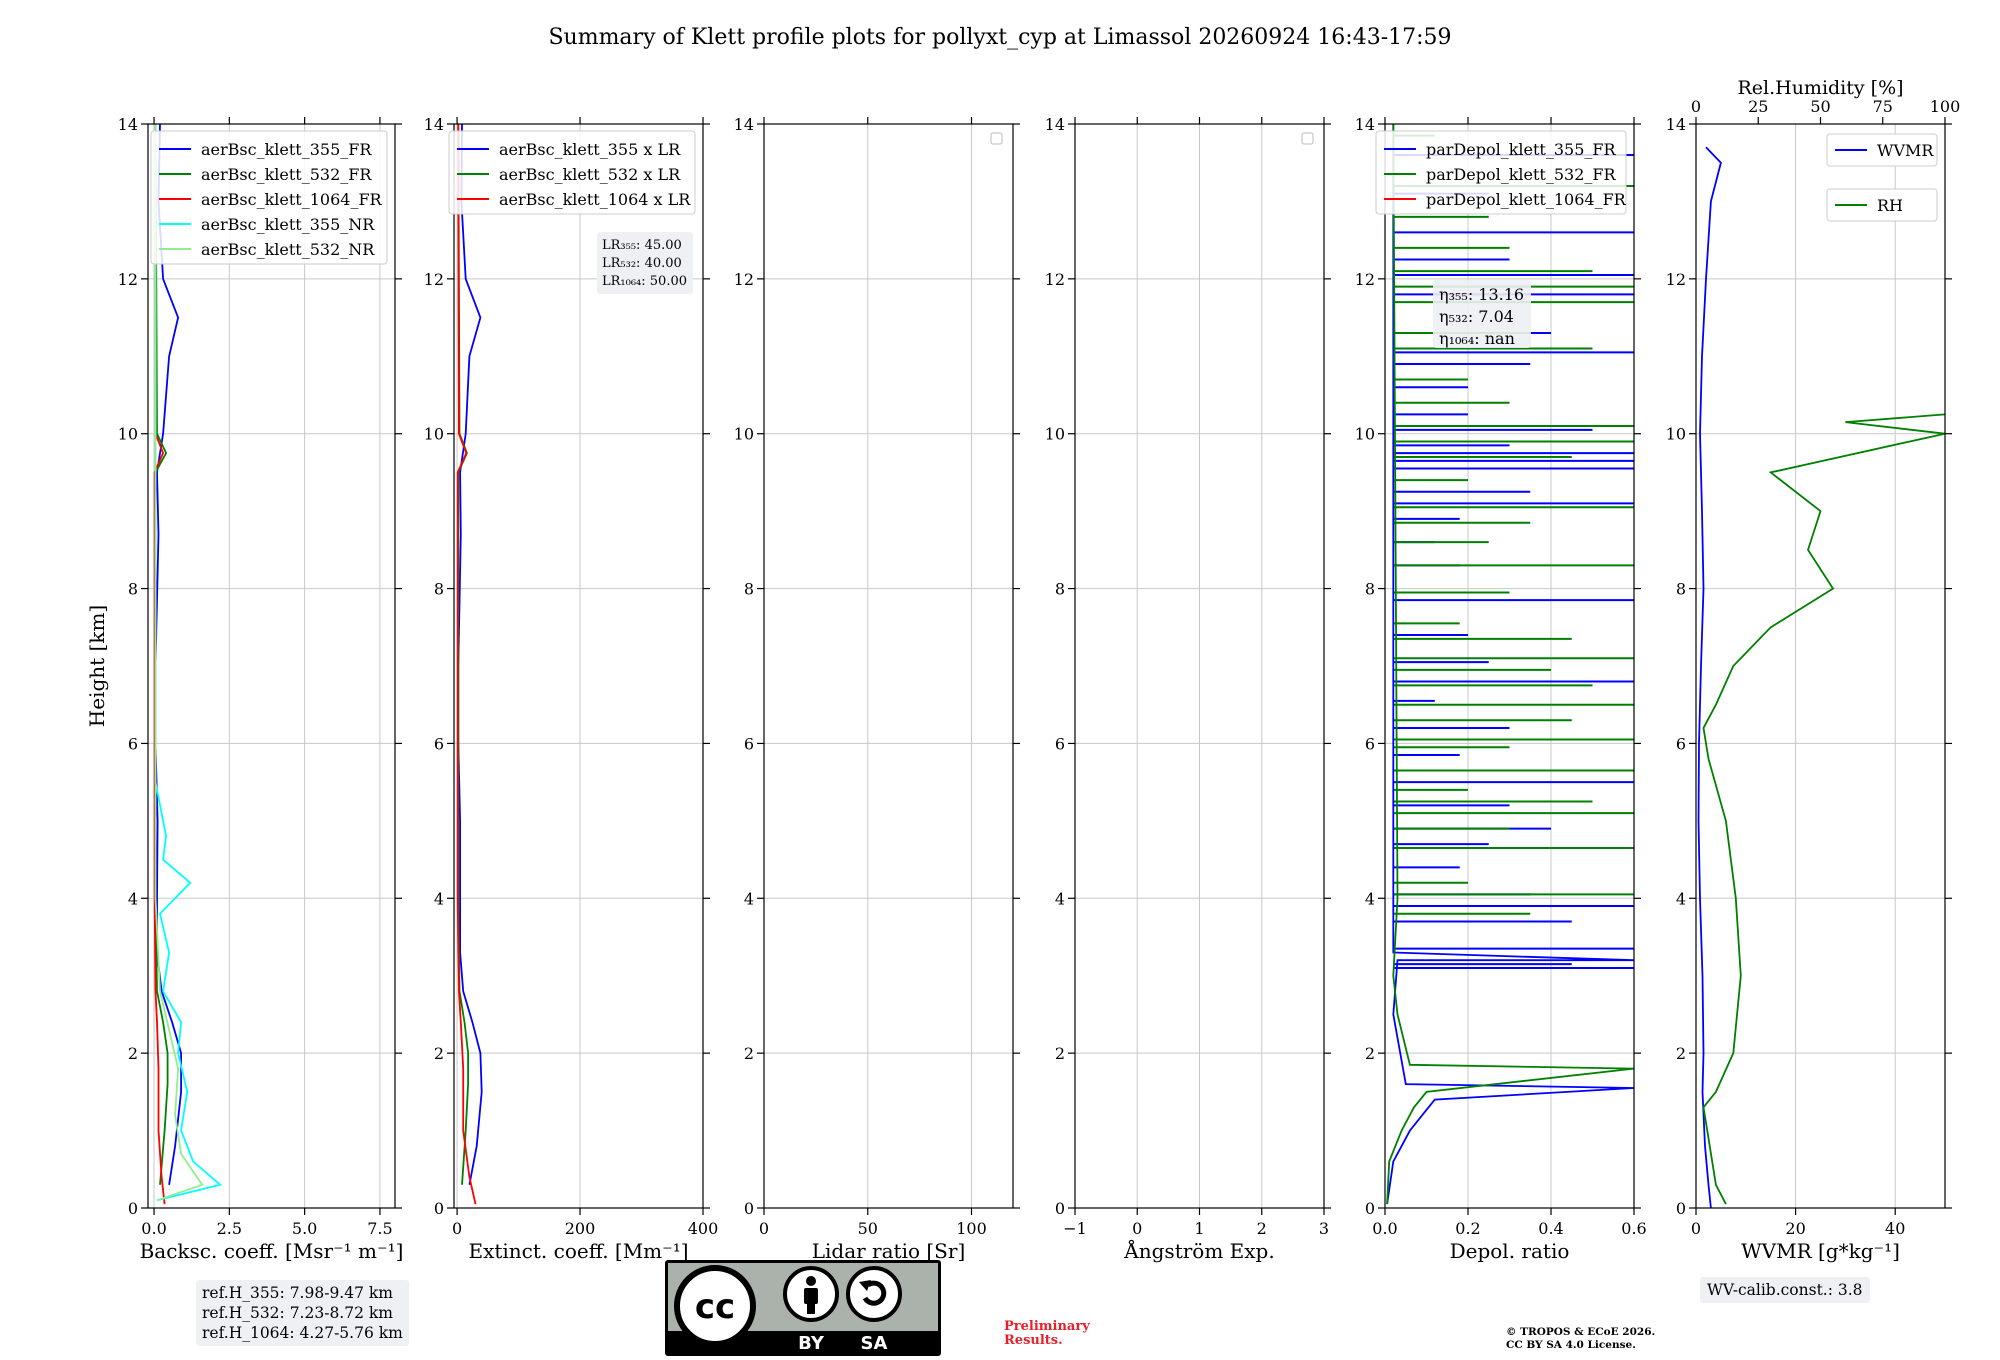 Image resolution: width=2000 pixels, height=1360 pixels. Describe the element at coordinates (1047, 1326) in the screenshot. I see `preliminary-line-1: Preliminary` at that location.